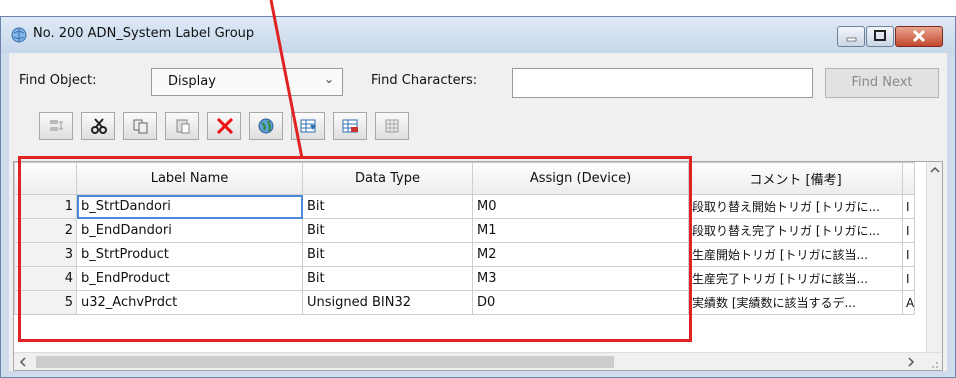  I want to click on grid-button, so click(392, 126).